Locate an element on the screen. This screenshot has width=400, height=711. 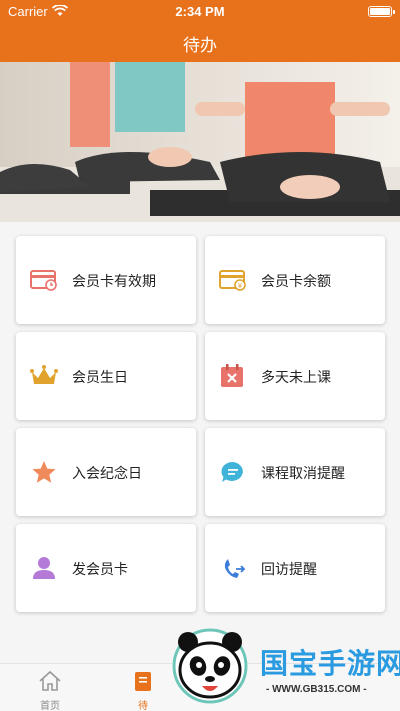
phone-callback-icon is located at coordinates (235, 568).